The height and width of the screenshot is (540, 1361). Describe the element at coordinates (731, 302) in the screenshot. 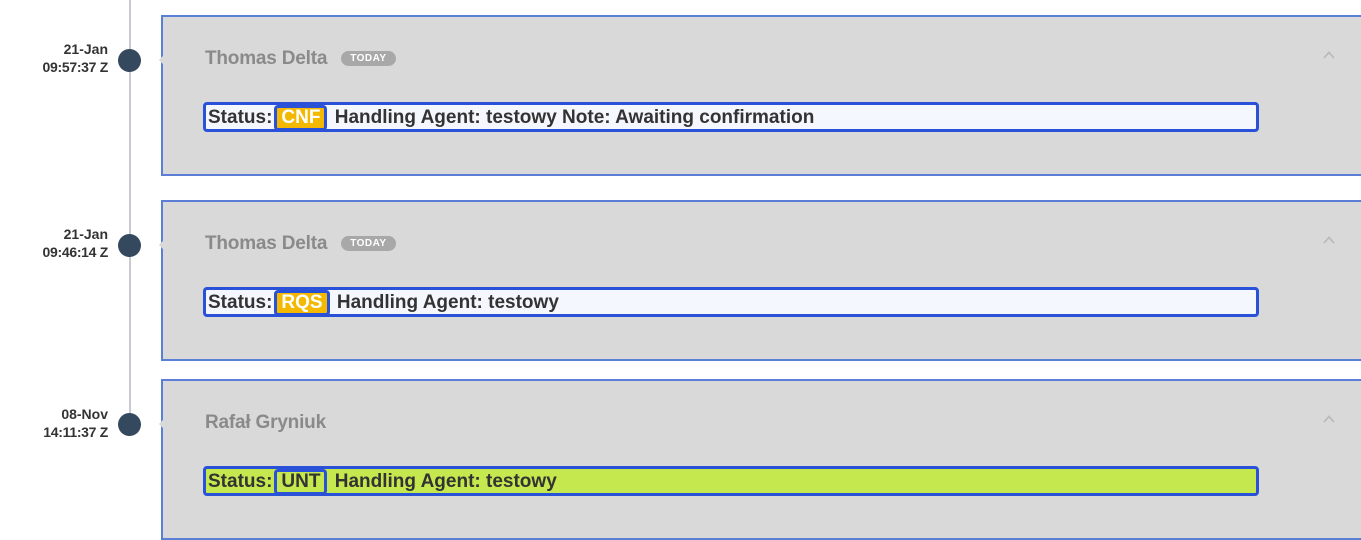

I see `status-line: Status: RQS Handling Agent: testowy` at that location.